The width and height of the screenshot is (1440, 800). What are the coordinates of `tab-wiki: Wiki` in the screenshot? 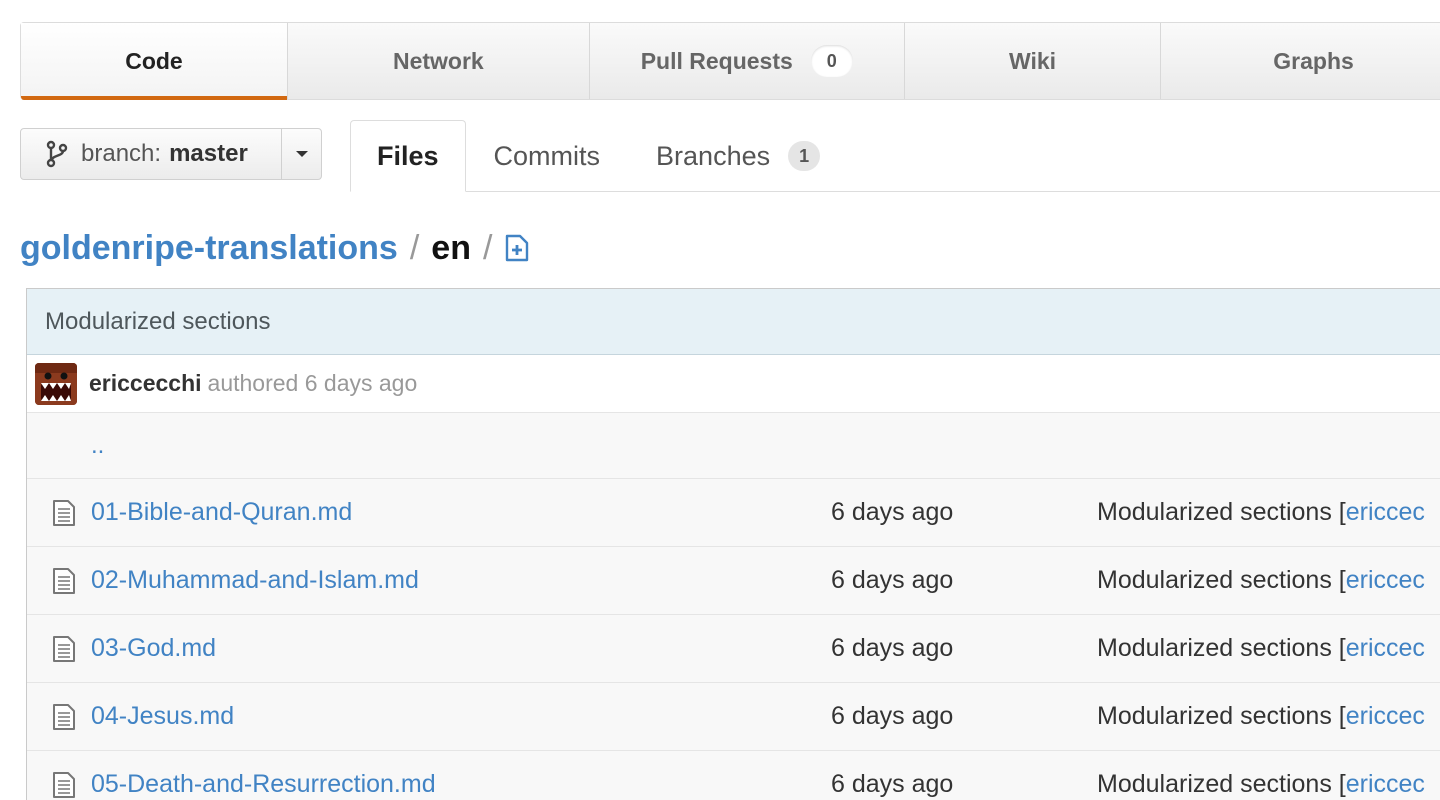 It's located at (1033, 61).